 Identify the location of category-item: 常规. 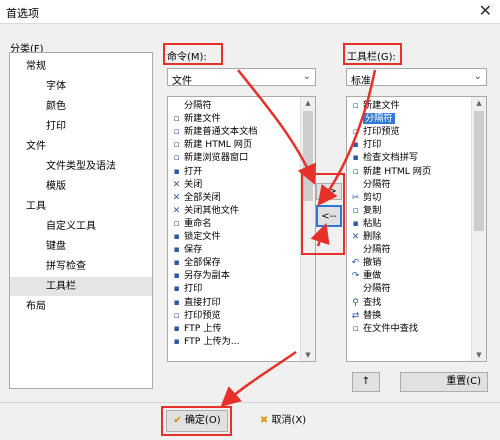
(81, 66).